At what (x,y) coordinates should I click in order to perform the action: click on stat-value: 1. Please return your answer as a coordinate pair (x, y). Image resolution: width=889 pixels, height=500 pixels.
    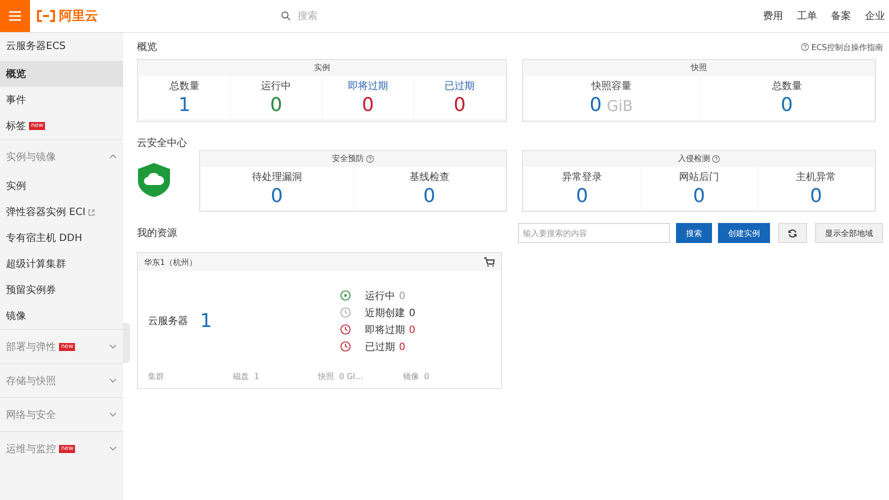
    Looking at the image, I should click on (184, 105).